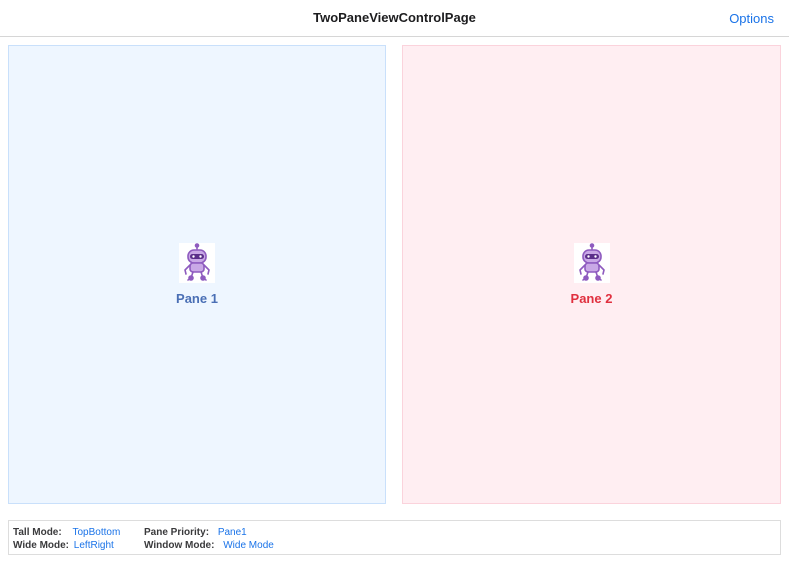 The image size is (789, 563). I want to click on pane-priority-row: Pane Priority: Pane1, so click(195, 532).